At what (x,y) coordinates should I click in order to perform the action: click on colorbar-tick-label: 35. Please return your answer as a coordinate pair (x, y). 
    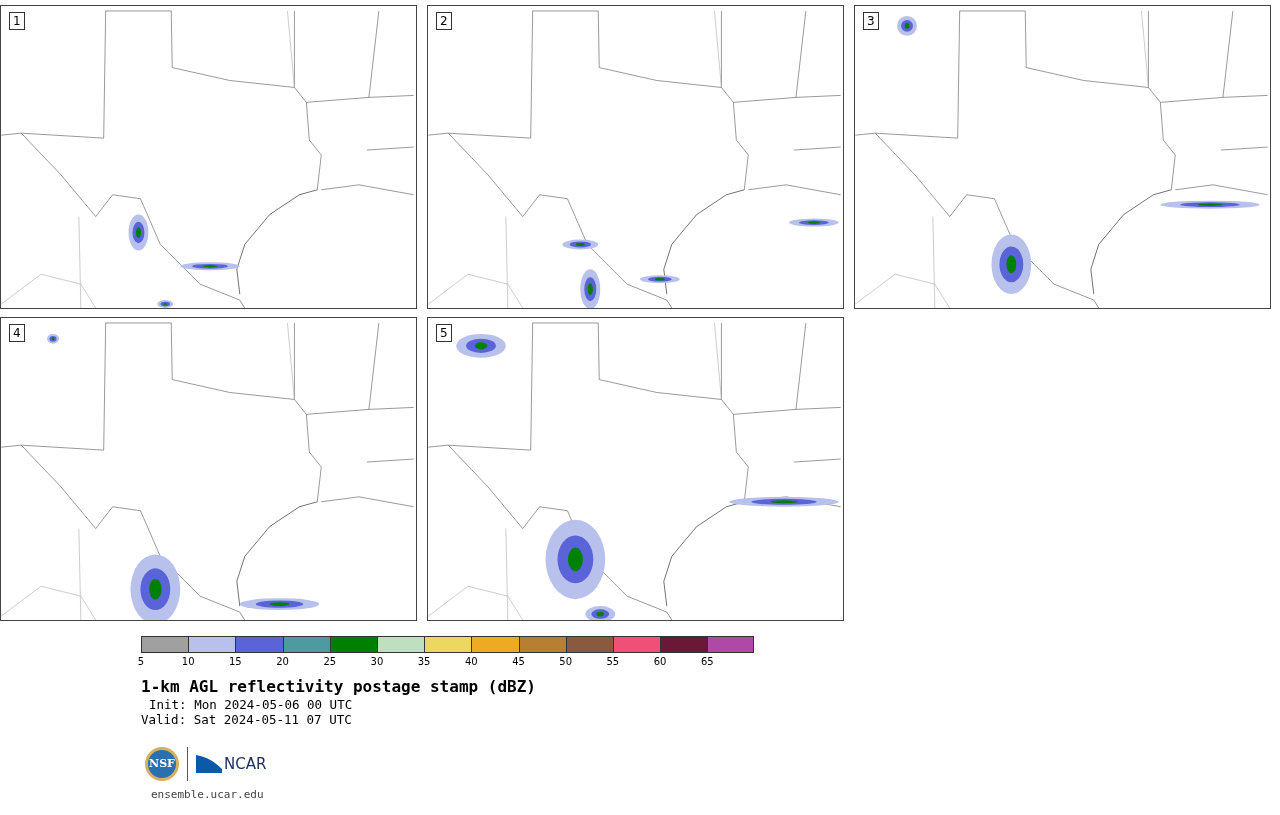
    Looking at the image, I should click on (424, 662).